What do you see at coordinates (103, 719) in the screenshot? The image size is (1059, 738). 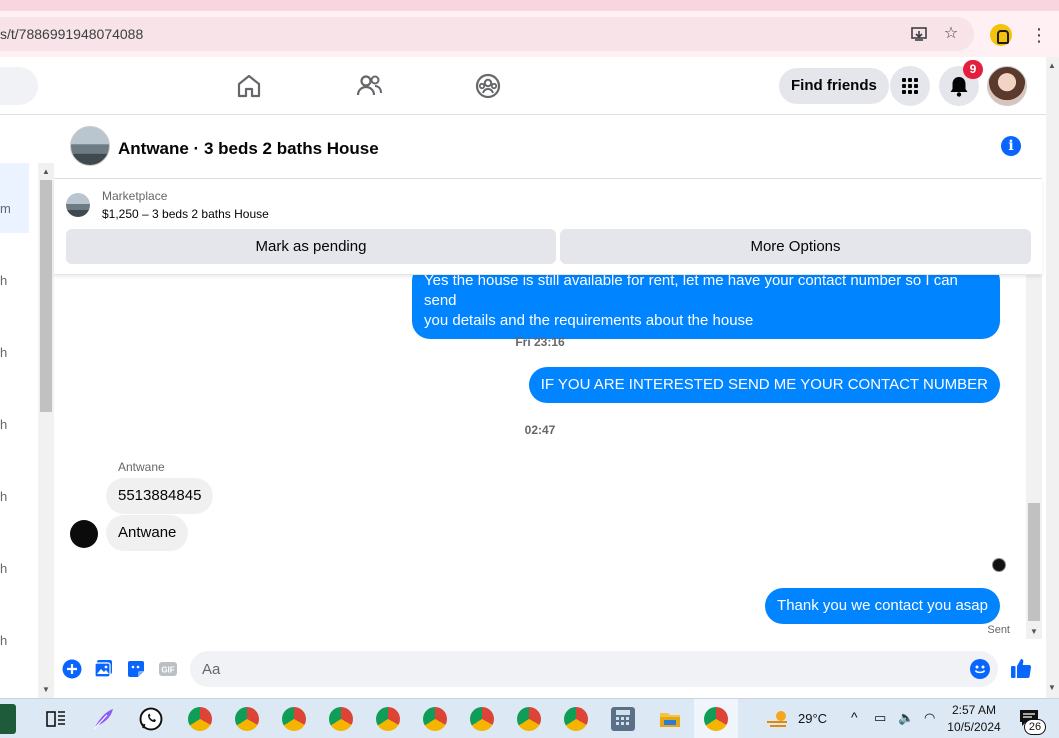 I see `feather-app-icon` at bounding box center [103, 719].